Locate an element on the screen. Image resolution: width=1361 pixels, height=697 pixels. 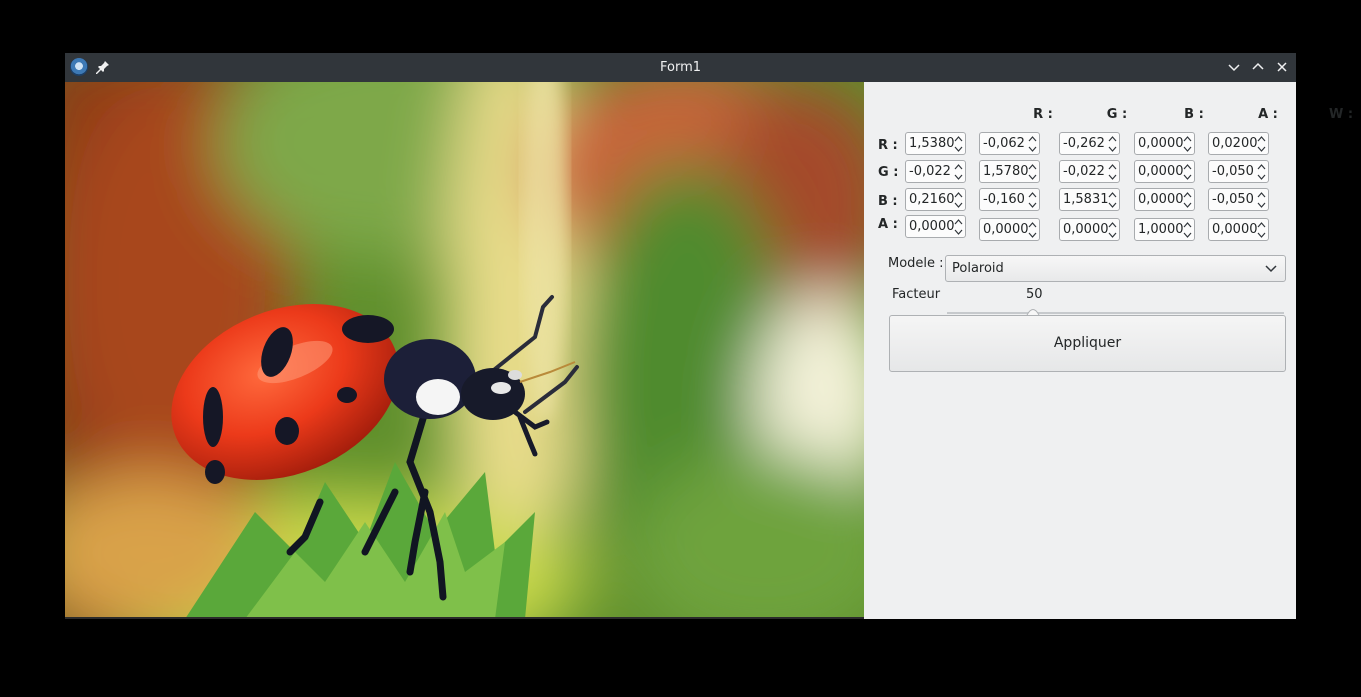
col-header-b: B : is located at coordinates (1194, 114).